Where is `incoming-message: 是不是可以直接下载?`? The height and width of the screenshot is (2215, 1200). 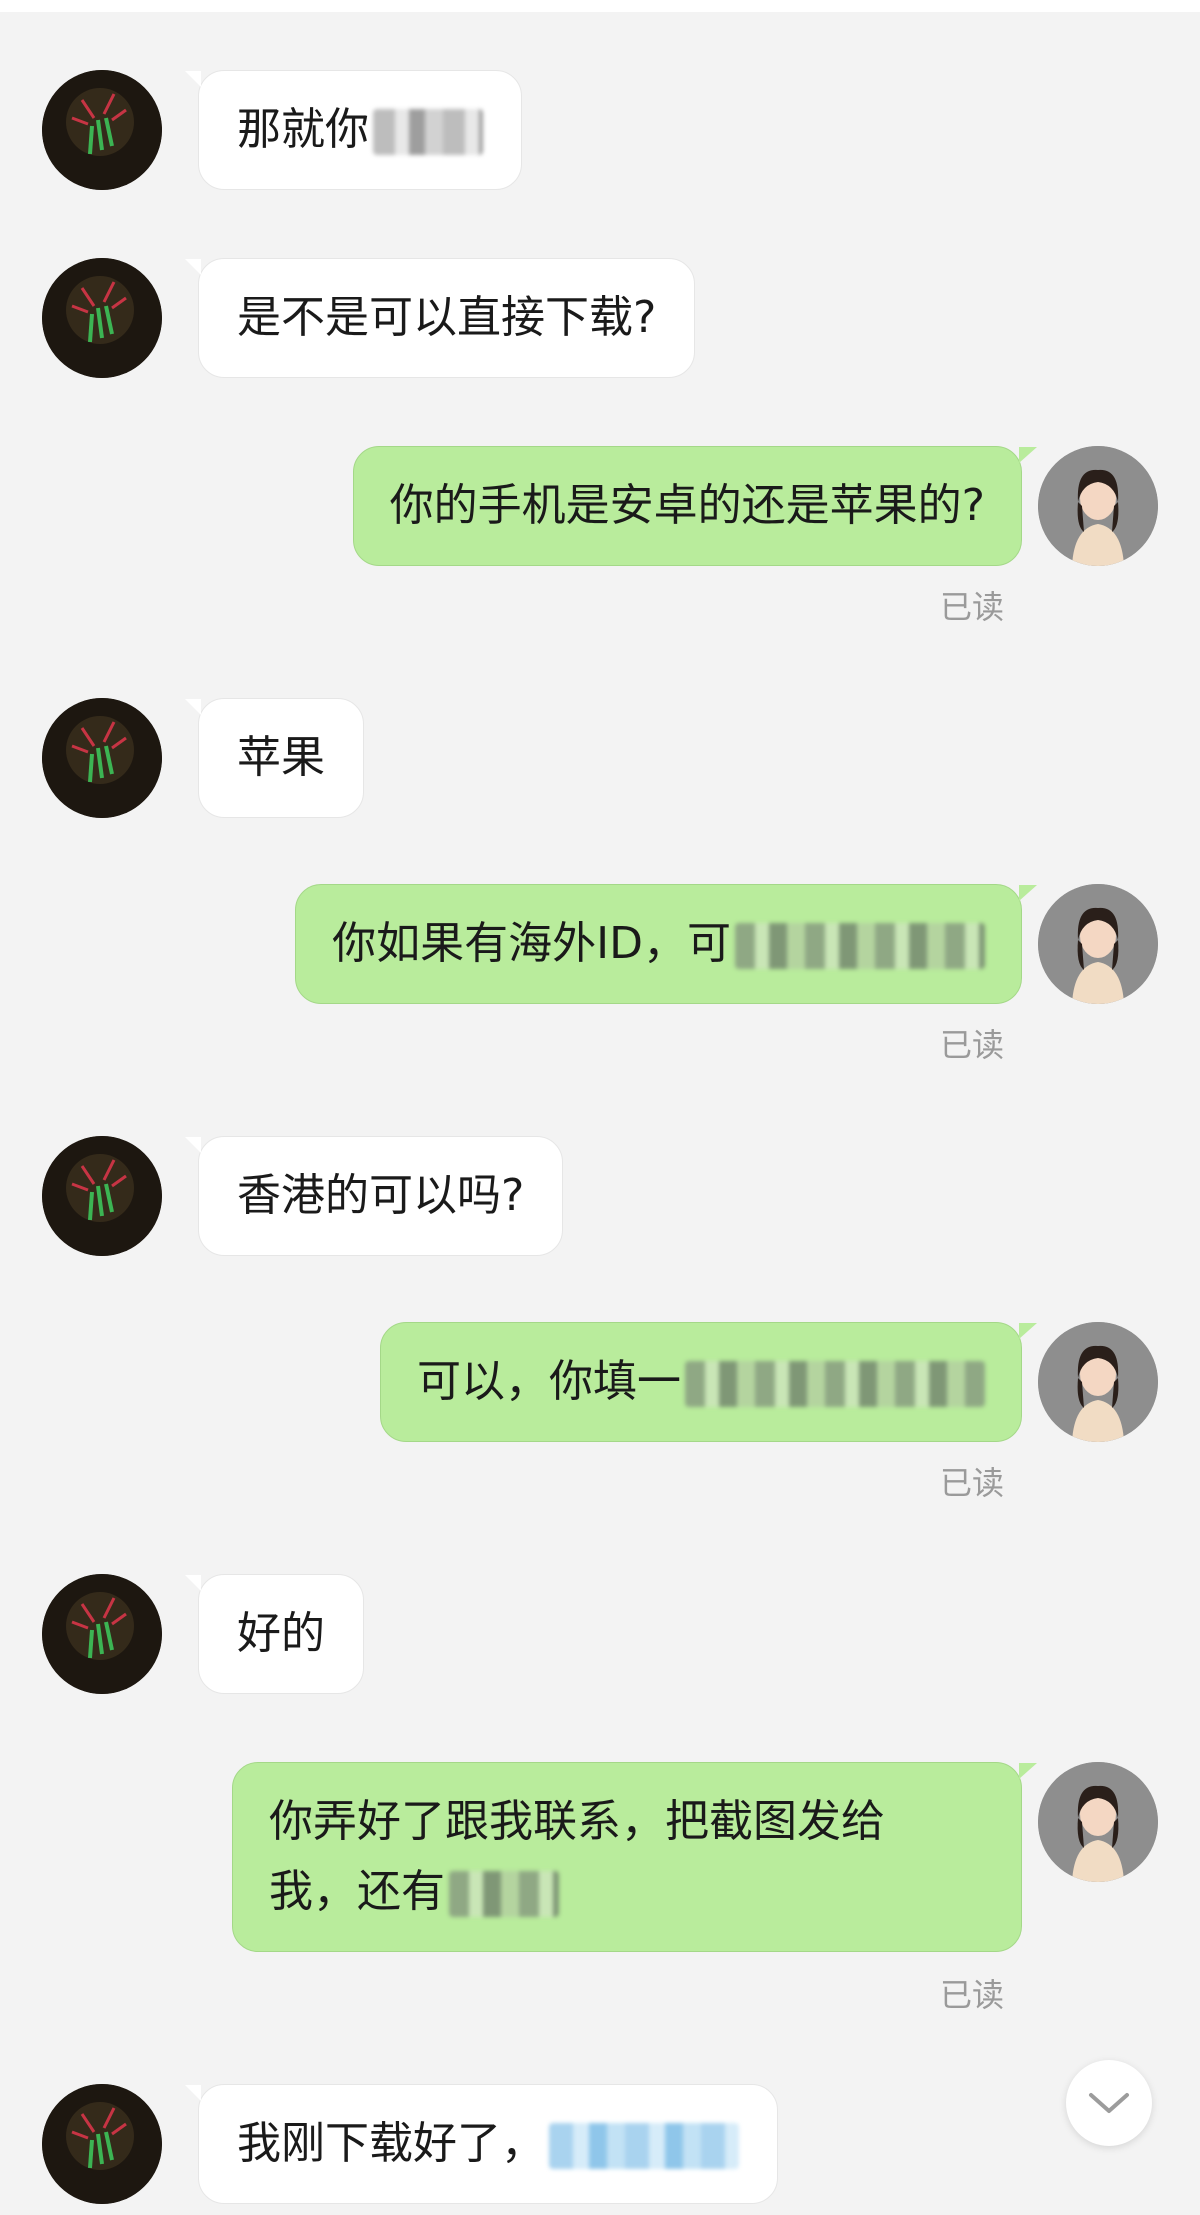
incoming-message: 是不是可以直接下载? is located at coordinates (440, 318).